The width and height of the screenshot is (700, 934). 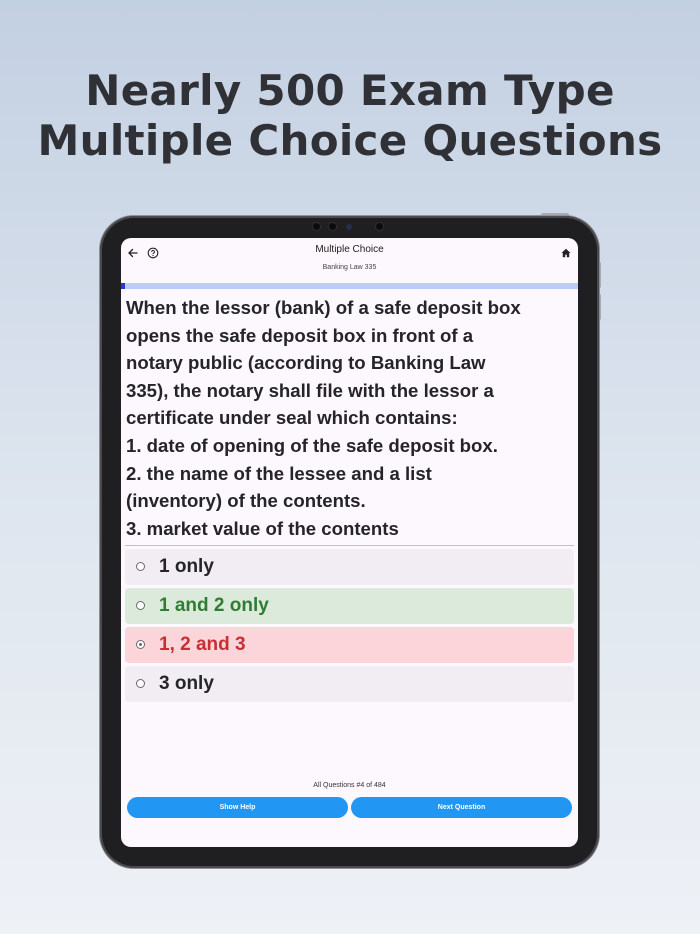 What do you see at coordinates (246, 501) in the screenshot?
I see `question-line: (inventory) of the contents.` at bounding box center [246, 501].